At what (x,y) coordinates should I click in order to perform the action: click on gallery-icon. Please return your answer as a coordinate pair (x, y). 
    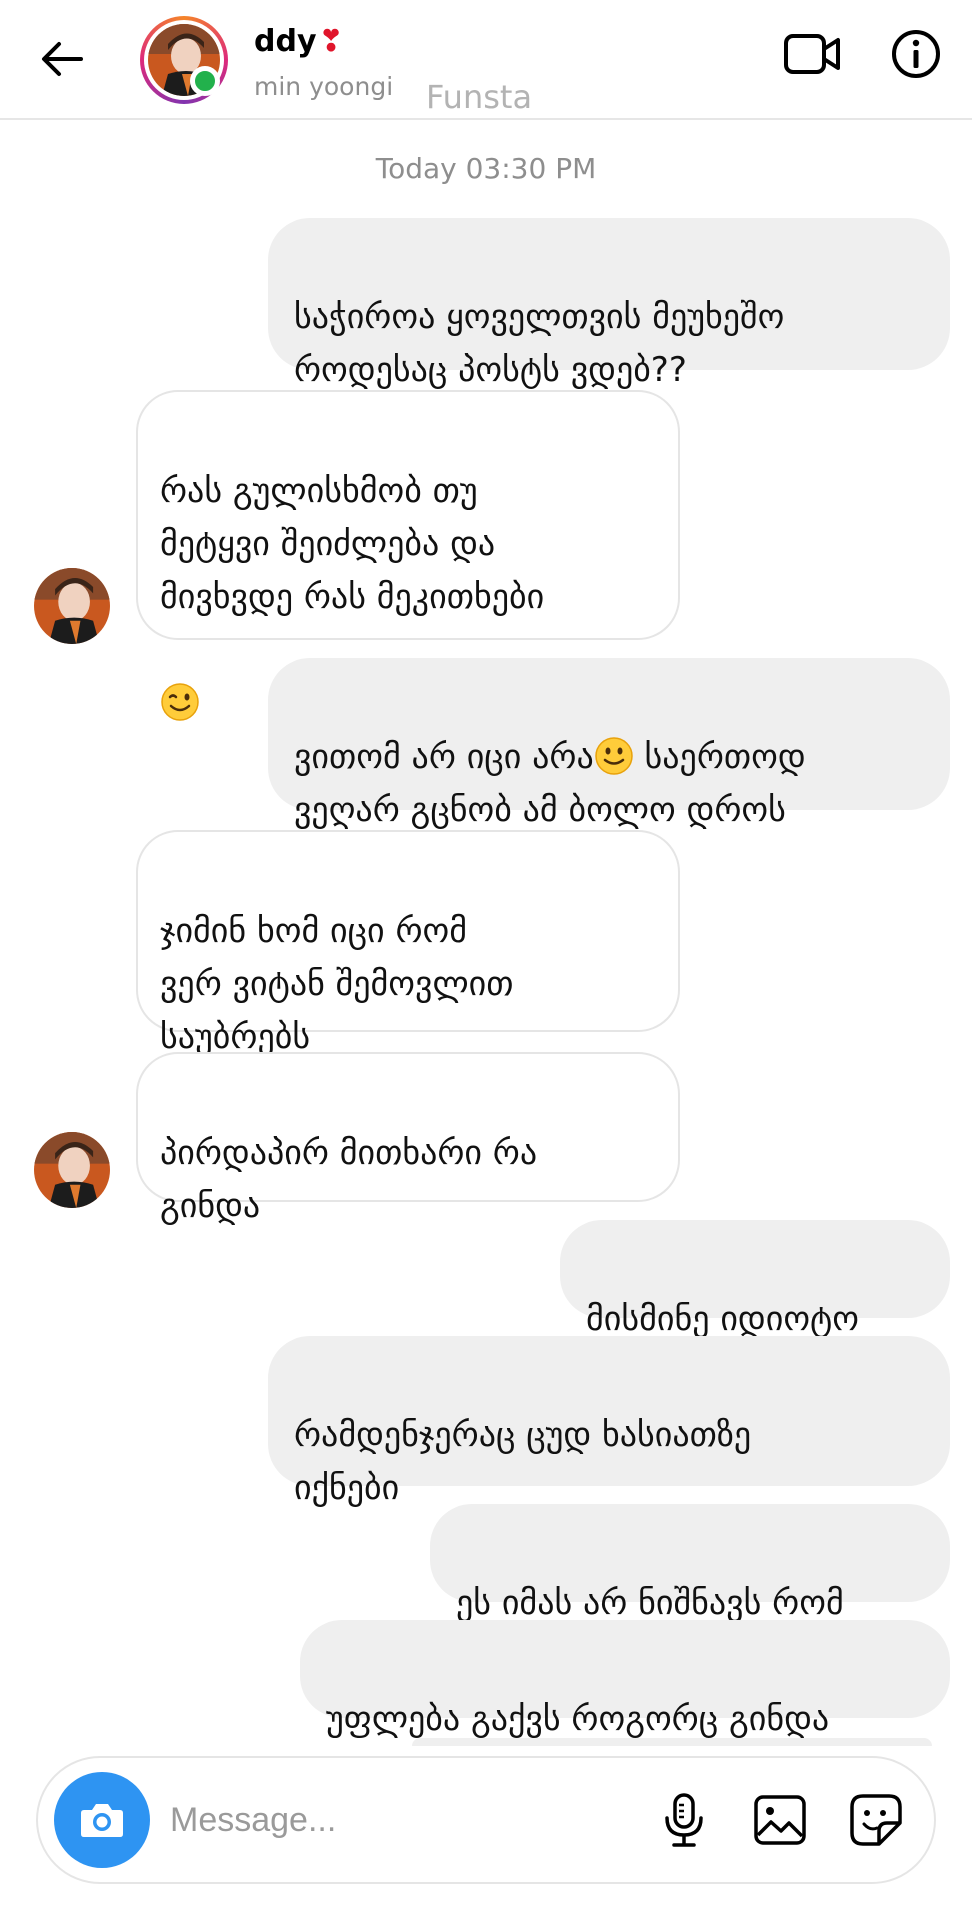
    Looking at the image, I should click on (780, 1820).